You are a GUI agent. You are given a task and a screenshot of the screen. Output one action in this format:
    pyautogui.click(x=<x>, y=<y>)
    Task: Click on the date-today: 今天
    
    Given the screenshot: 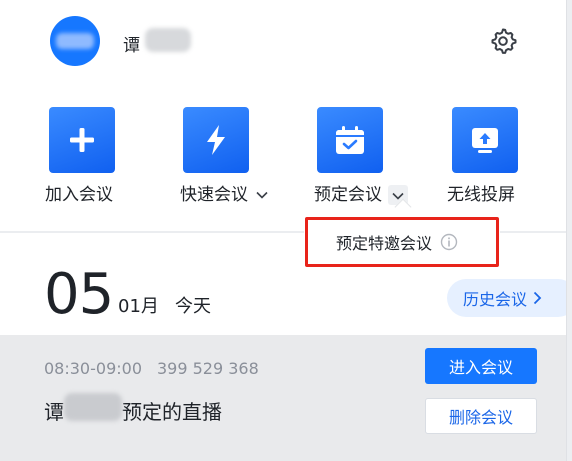 What is the action you would take?
    pyautogui.click(x=193, y=306)
    